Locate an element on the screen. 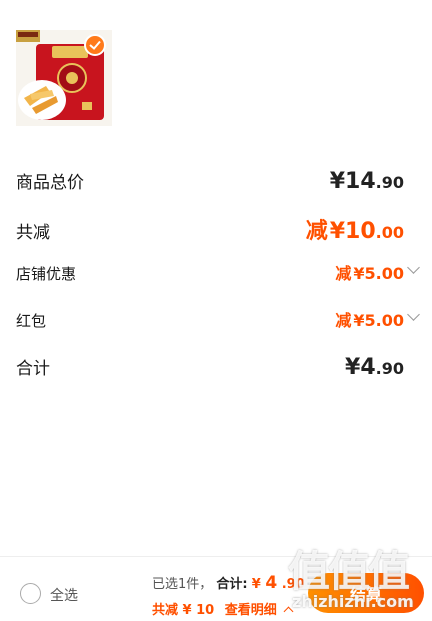 This screenshot has width=432, height=621. bottom-checkout-bar: 全选 已选1件， 合计: ¥ 4 .90 共减 ¥ 10 查看明细 结算 is located at coordinates (216, 588).